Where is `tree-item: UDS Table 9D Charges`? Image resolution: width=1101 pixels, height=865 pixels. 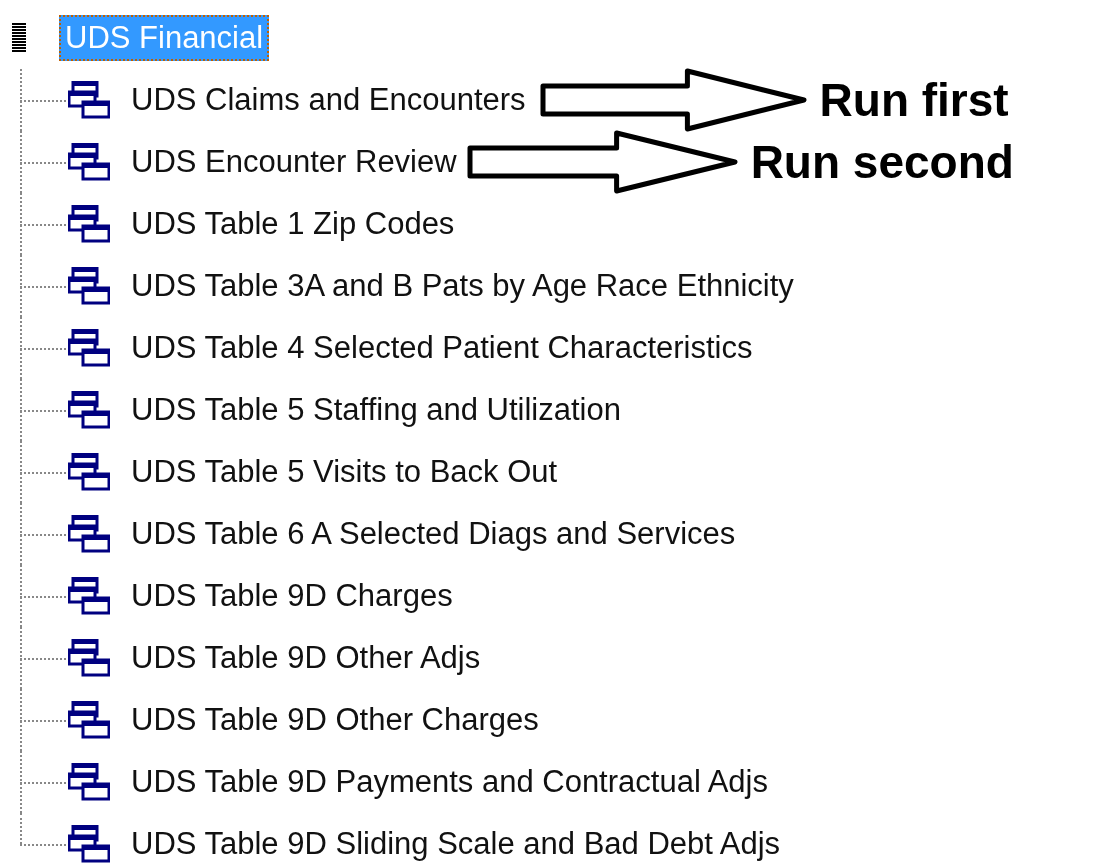 tree-item: UDS Table 9D Charges is located at coordinates (292, 596).